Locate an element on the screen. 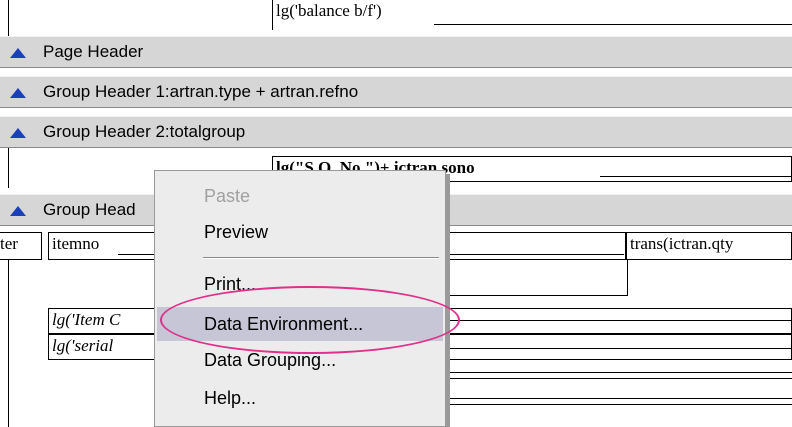  item-label-text: lg('Item C is located at coordinates (86, 319).